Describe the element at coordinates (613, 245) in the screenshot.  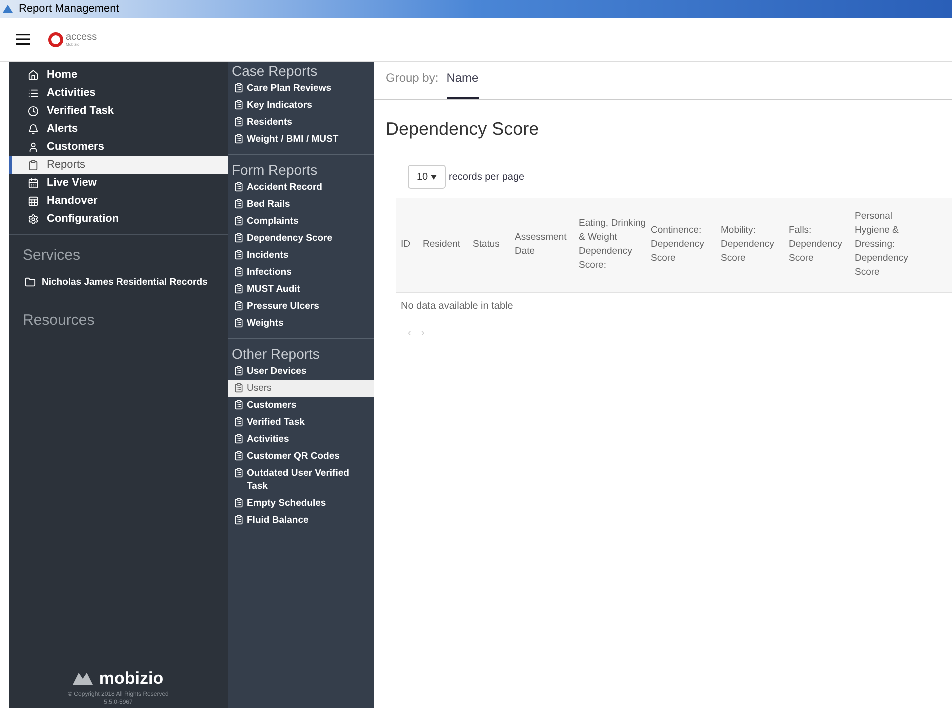
I see `column-header: Eating, Drinking & Weight Dependency Score:` at that location.